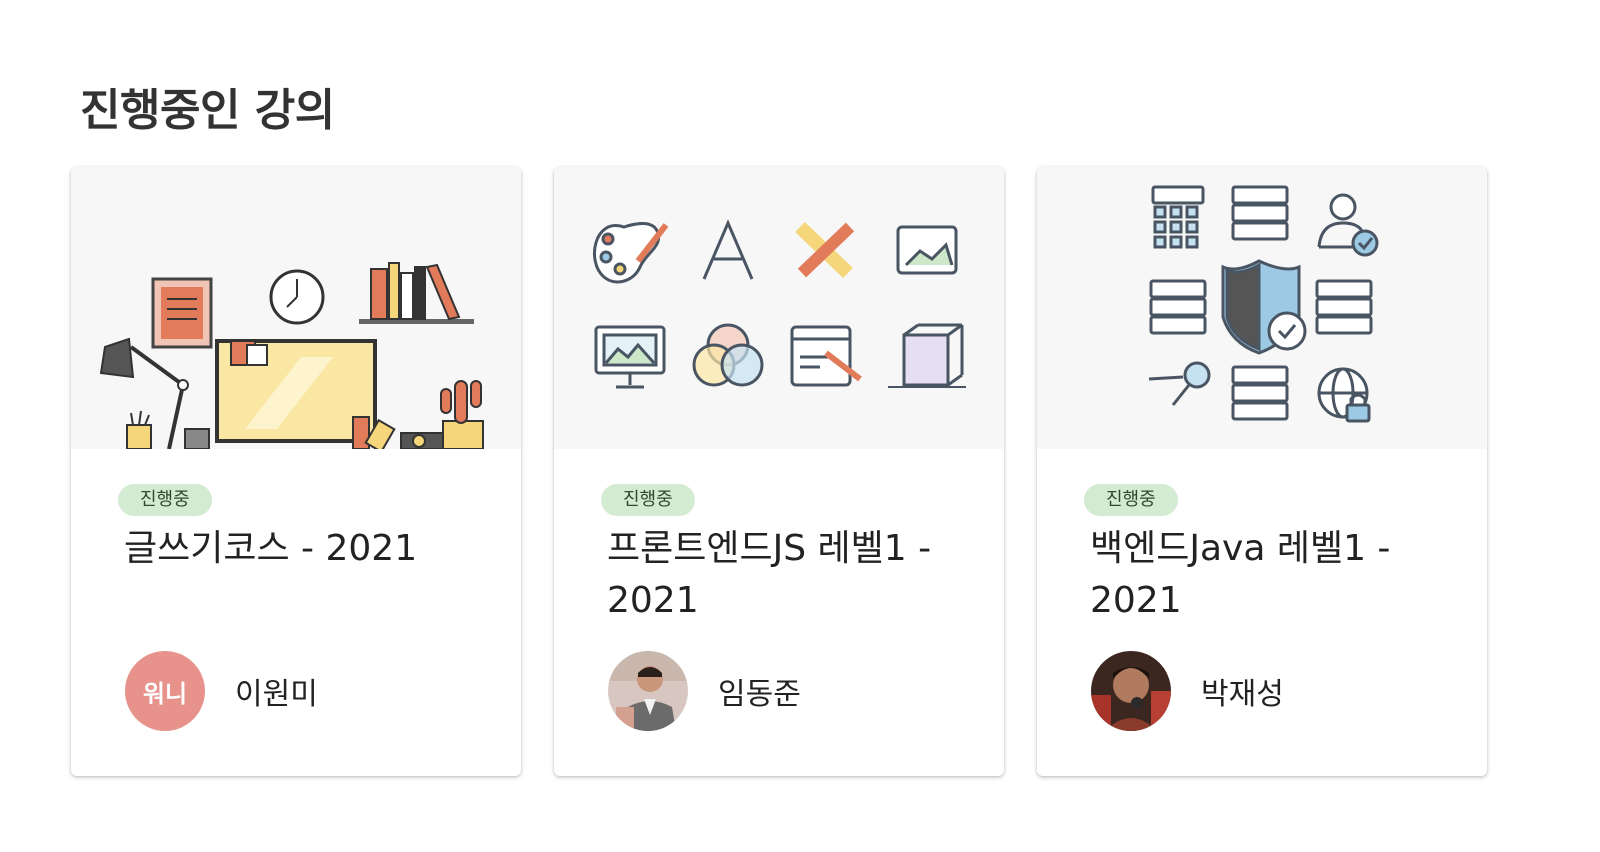 Image resolution: width=1600 pixels, height=852 pixels. Describe the element at coordinates (207, 110) in the screenshot. I see `section-title: 진행중인 강의` at that location.